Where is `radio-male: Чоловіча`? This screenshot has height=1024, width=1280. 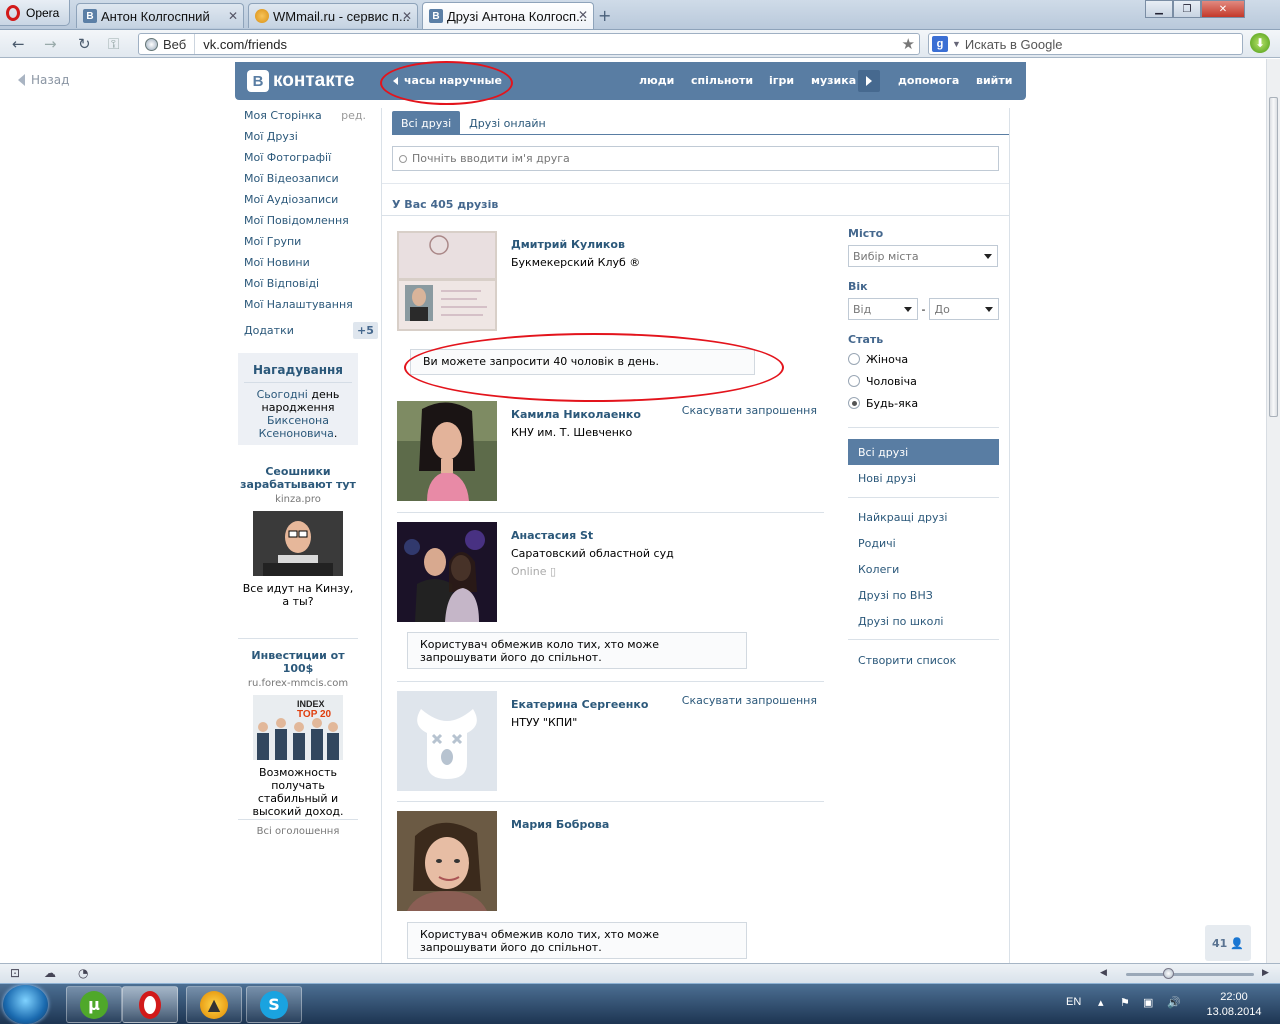 radio-male: Чоловіча is located at coordinates (923, 381).